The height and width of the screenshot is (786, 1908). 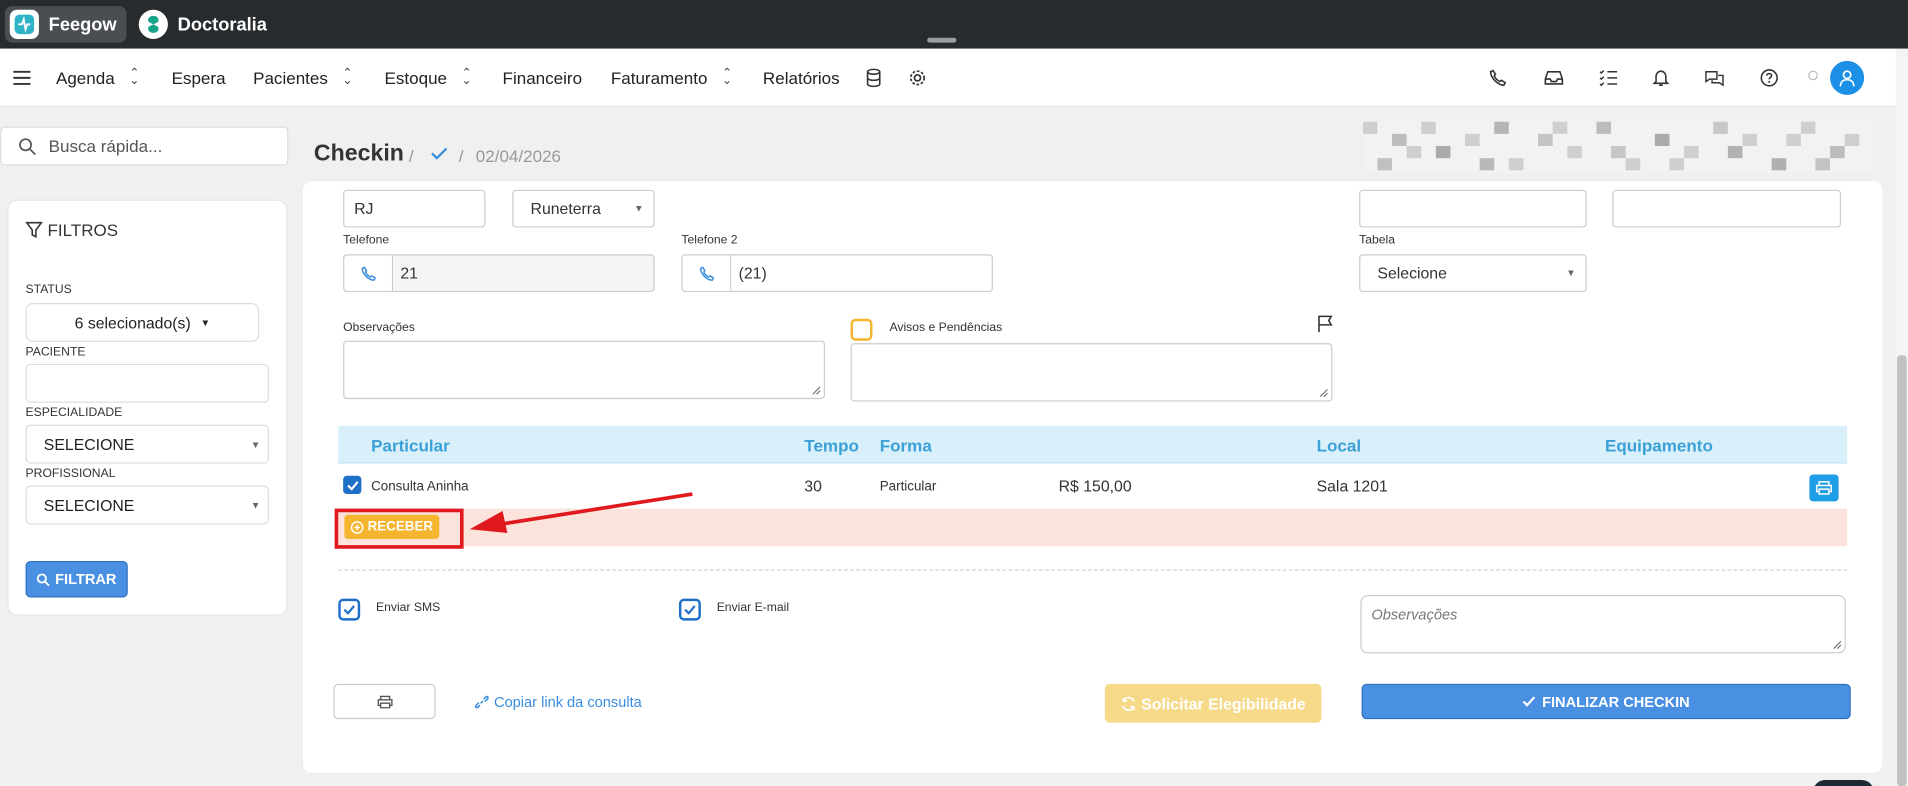 I want to click on nav-estoque: Estoque ⌃ ⌄, so click(x=428, y=78).